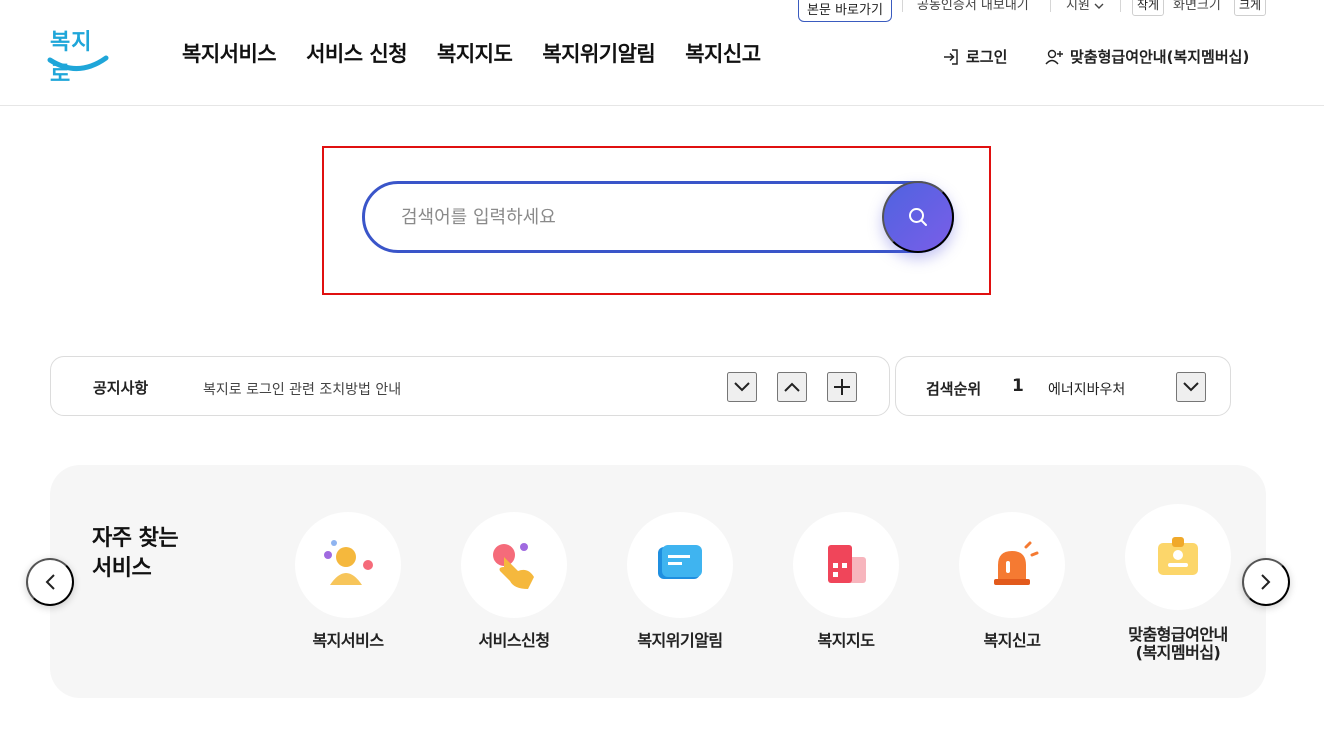 The width and height of the screenshot is (1324, 742). Describe the element at coordinates (356, 53) in the screenshot. I see `nav-service-apply: 서비스 신청` at that location.